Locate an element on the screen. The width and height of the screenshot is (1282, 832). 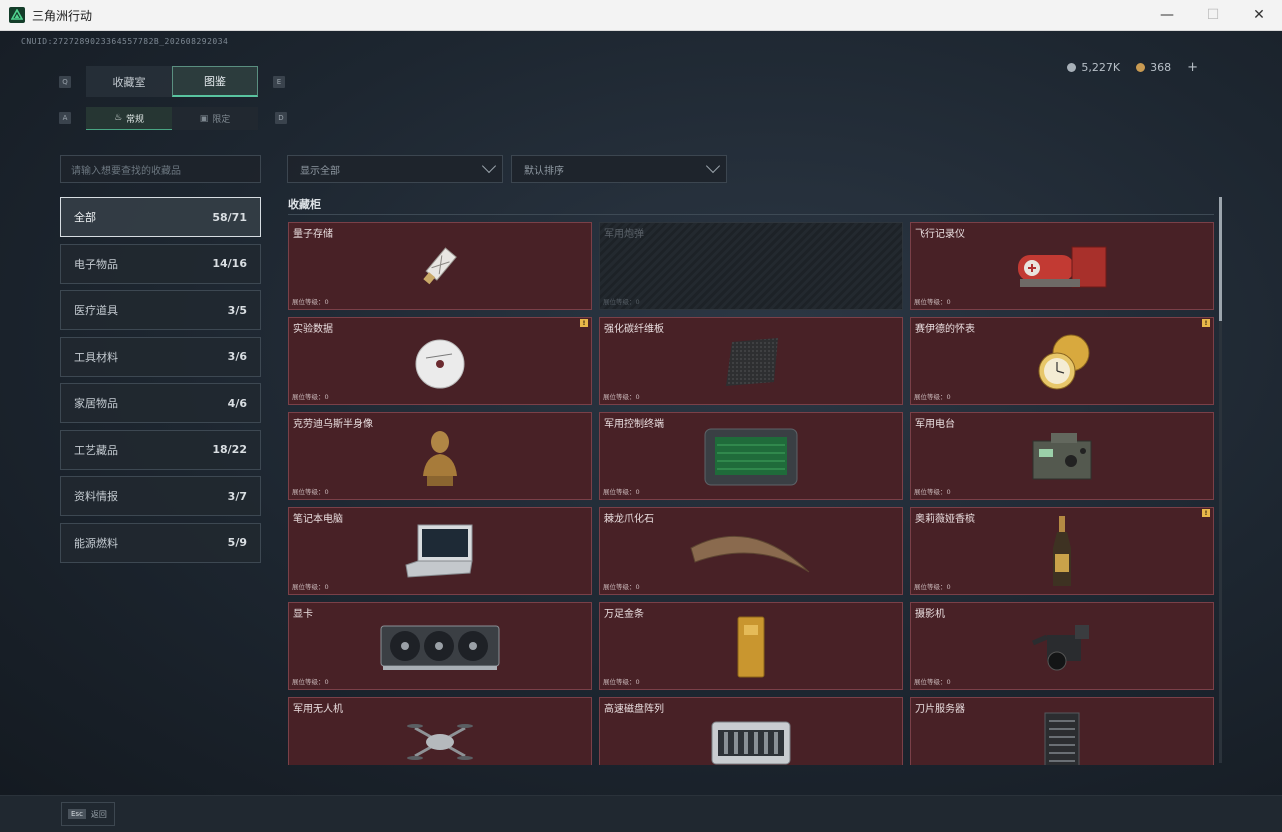
bust-icon is located at coordinates (440, 457).